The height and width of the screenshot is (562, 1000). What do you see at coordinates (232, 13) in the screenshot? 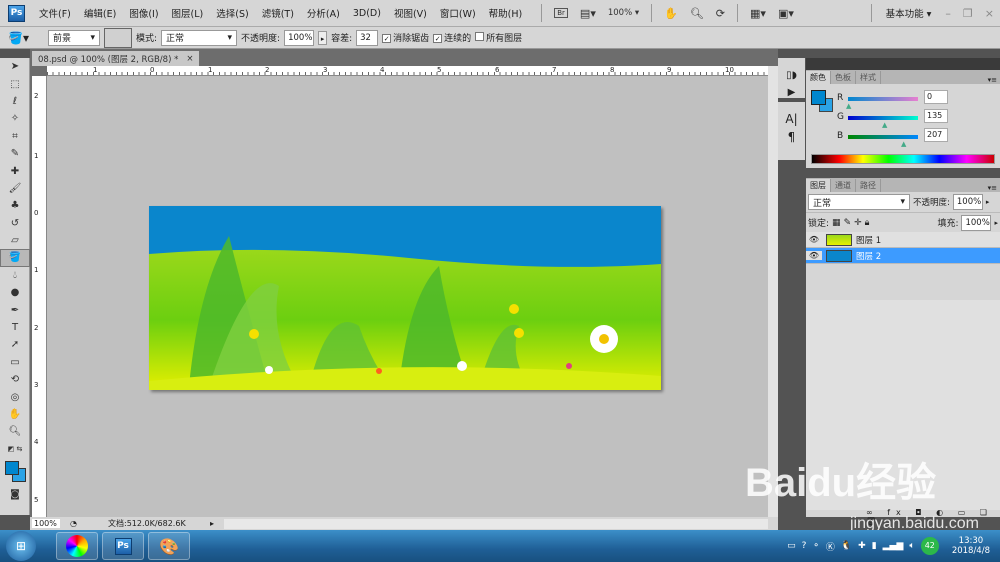
I see `menu-select: 选择(S)` at bounding box center [232, 13].